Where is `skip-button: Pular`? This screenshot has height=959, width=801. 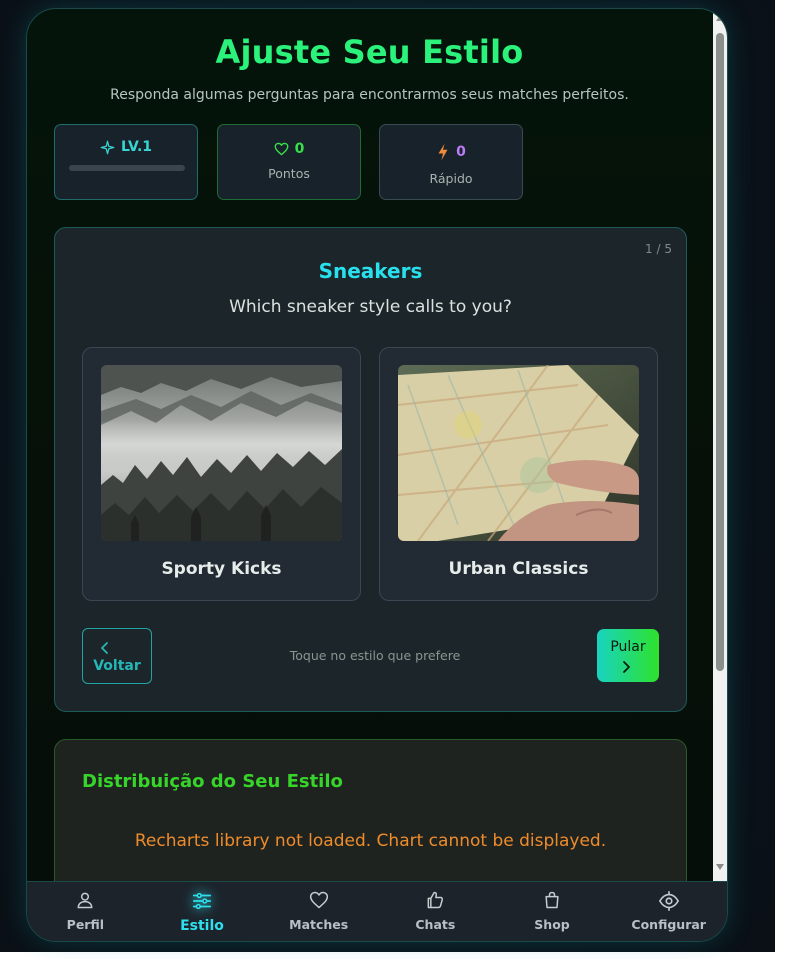
skip-button: Pular is located at coordinates (628, 655).